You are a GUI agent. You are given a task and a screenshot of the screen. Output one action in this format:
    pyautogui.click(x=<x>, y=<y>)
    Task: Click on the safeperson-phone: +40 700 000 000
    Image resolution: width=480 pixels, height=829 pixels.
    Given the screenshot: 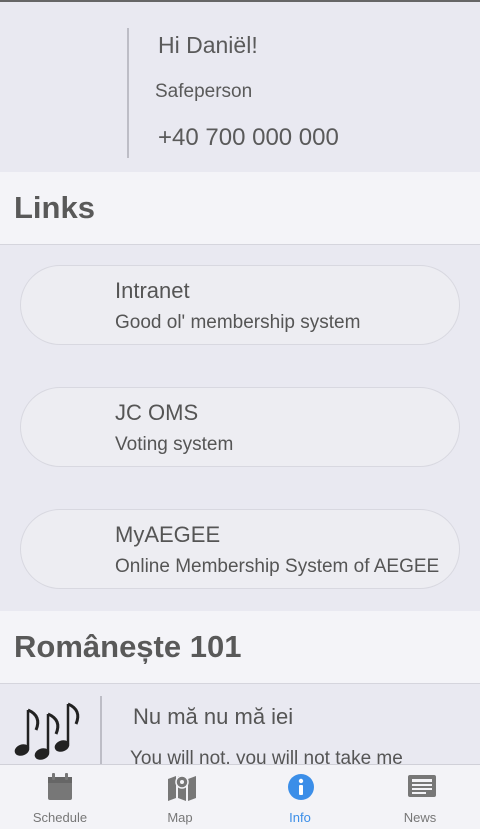 What is the action you would take?
    pyautogui.click(x=248, y=138)
    